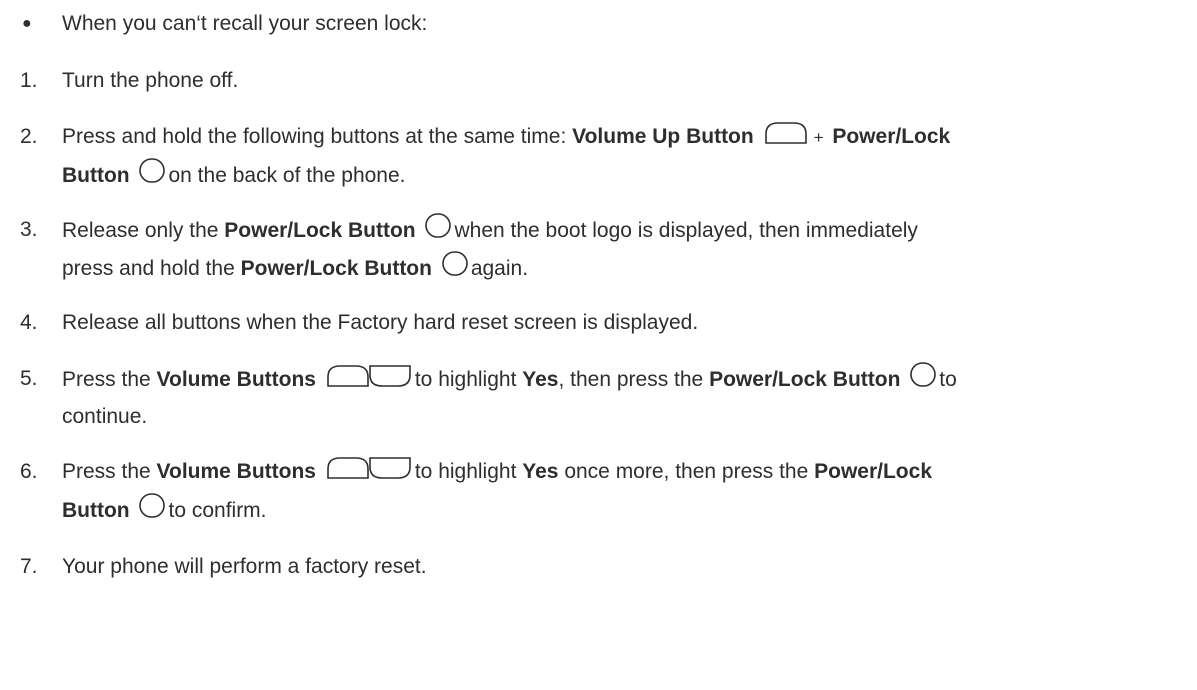  I want to click on step-number: 2., so click(29, 136).